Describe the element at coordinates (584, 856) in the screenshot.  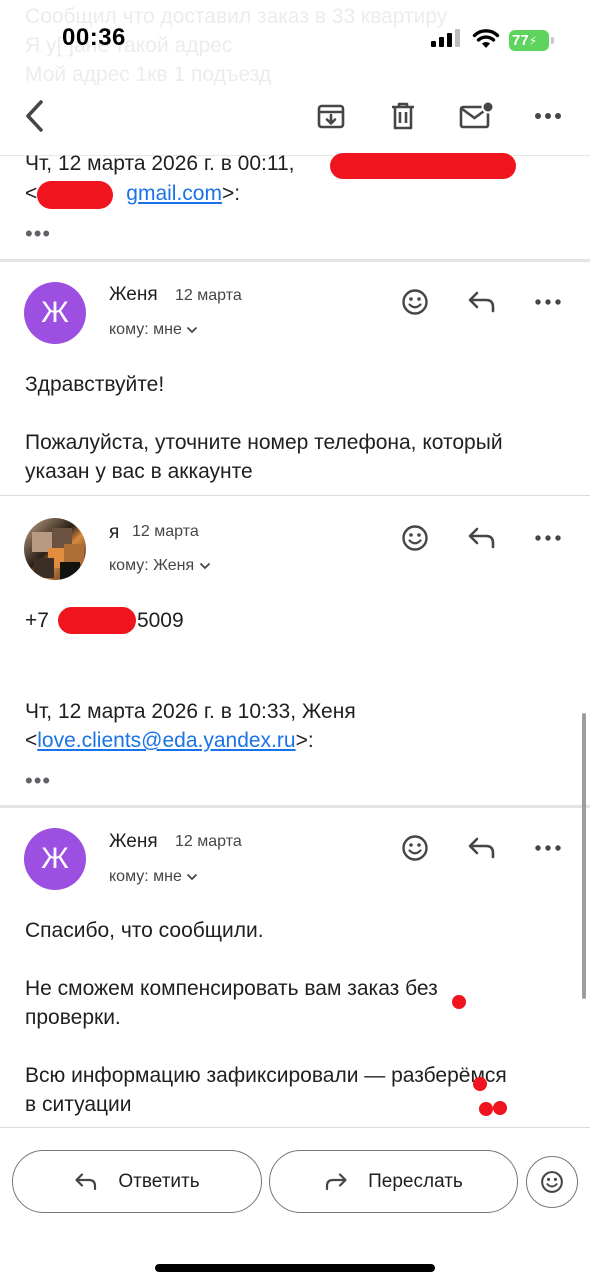
I see `scrollbar` at that location.